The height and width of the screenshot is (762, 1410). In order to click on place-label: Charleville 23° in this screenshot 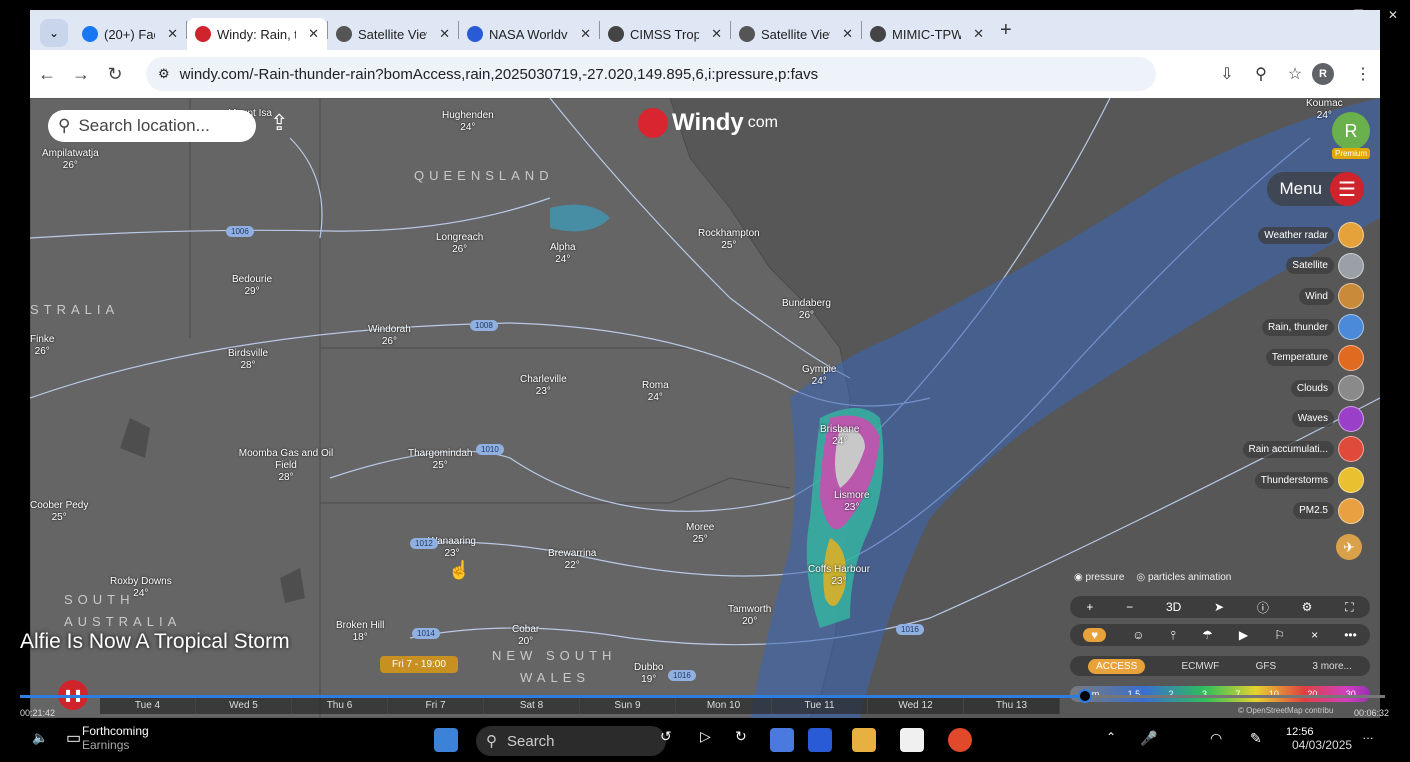, I will do `click(543, 386)`.